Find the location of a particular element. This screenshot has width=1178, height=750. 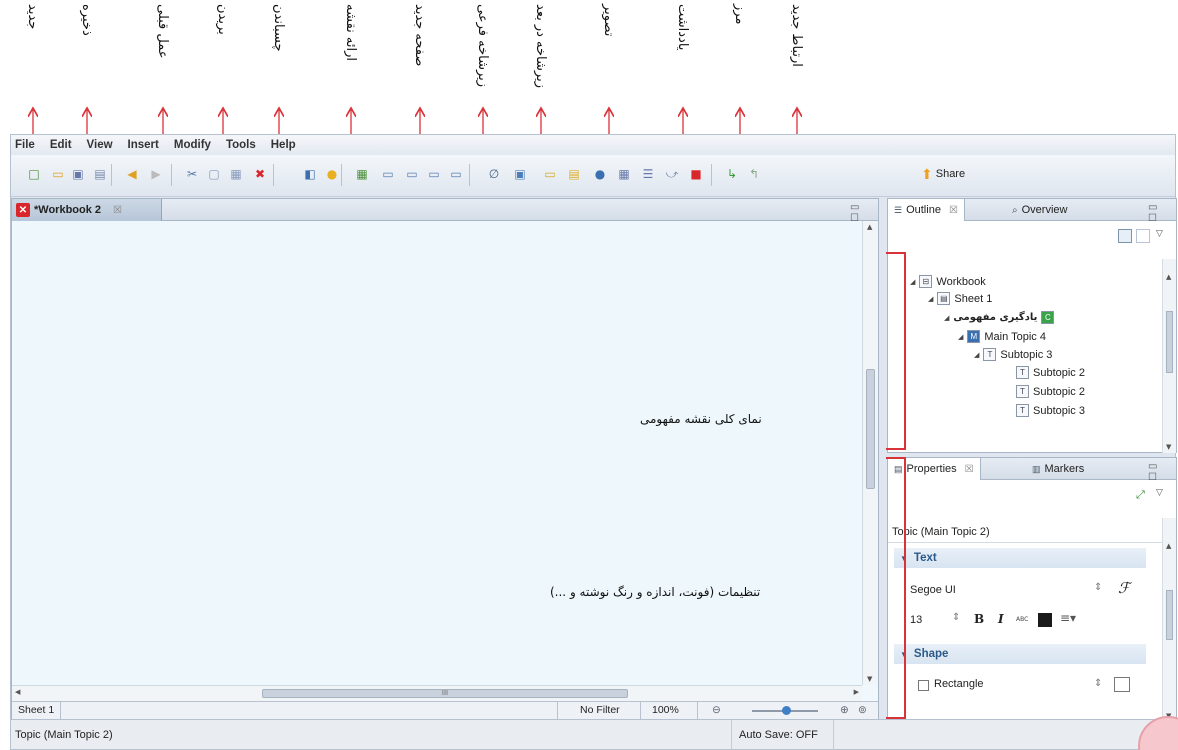

sheet-tab: Sheet 1 is located at coordinates (36, 710).